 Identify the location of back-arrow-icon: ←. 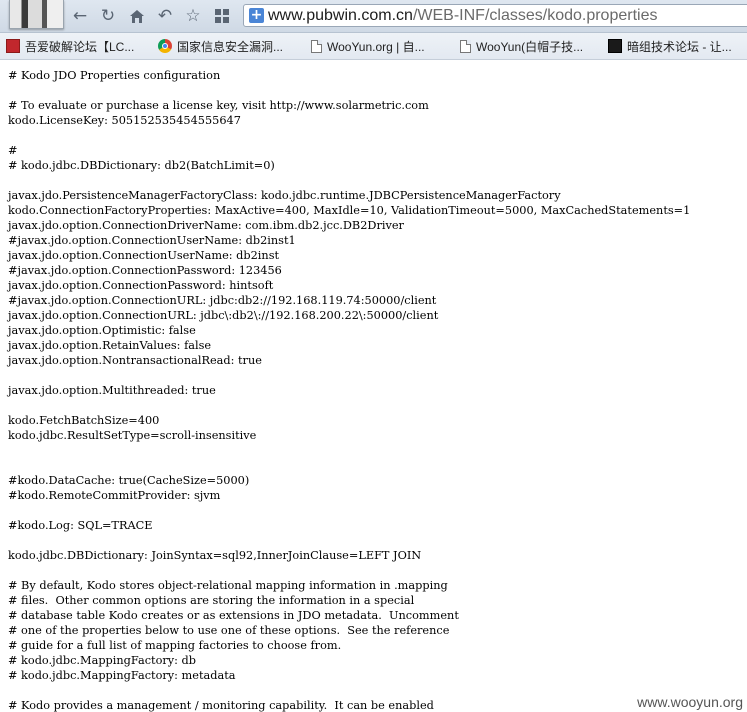
(80, 16).